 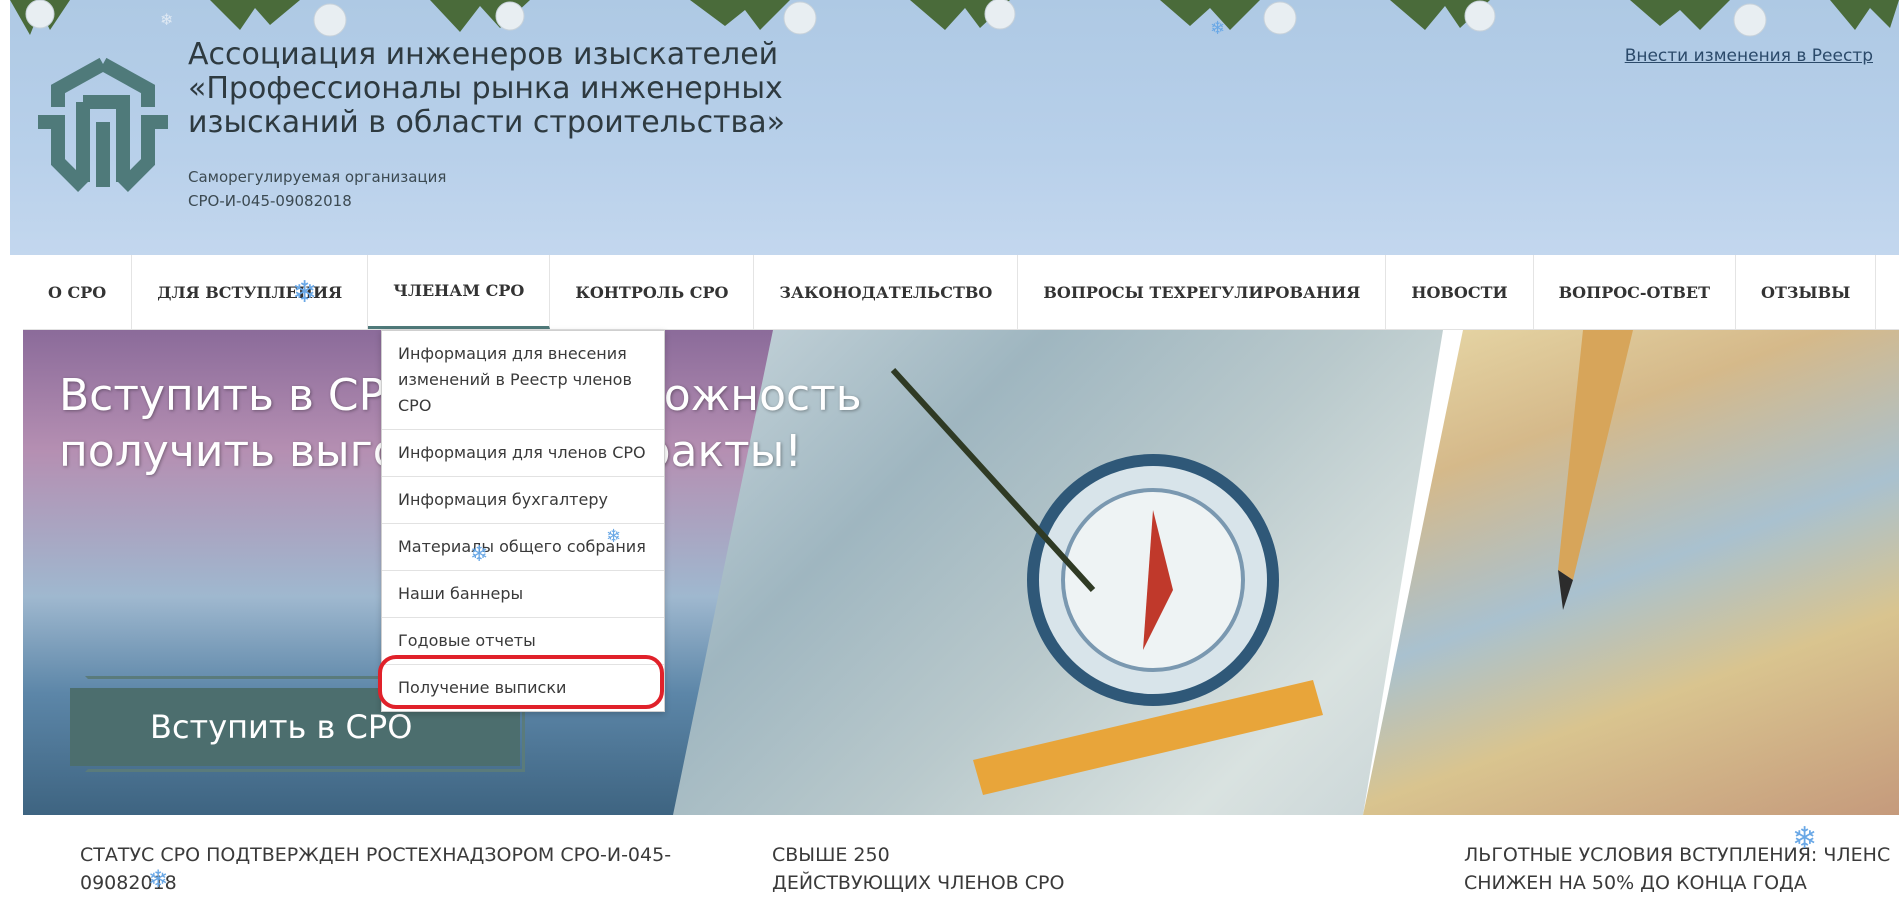 What do you see at coordinates (1677, 855) in the screenshot?
I see `stat-benefits-line: ЛЬГОТНЫЕ УСЛОВИЯ ВСТУПЛЕНИЯ: ЧЛЕНС` at bounding box center [1677, 855].